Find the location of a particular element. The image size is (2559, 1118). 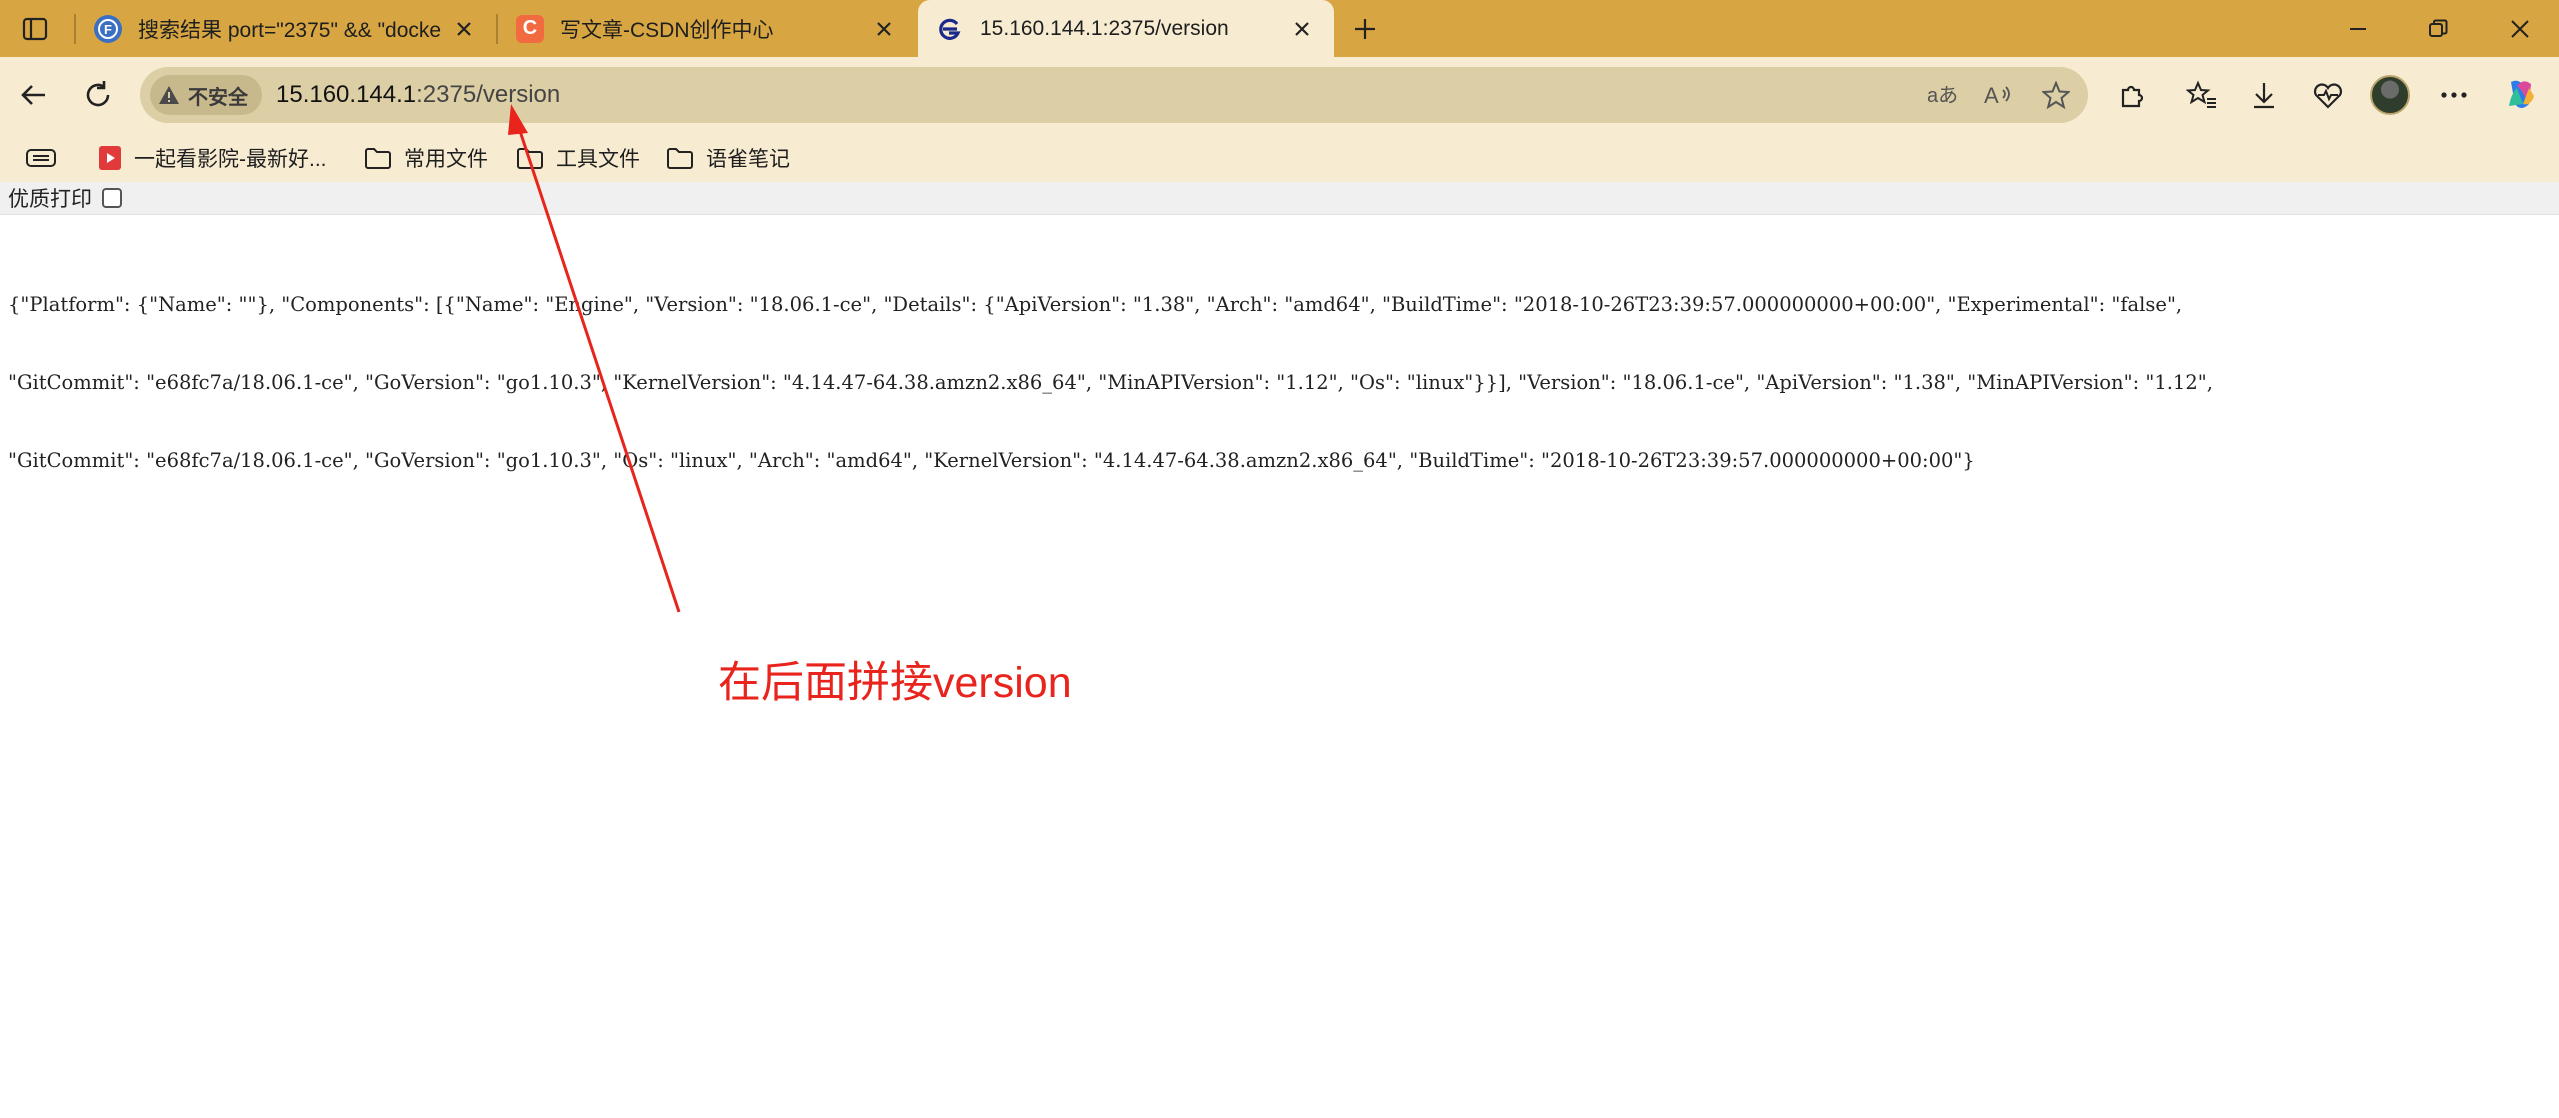

security-label: 不安全 is located at coordinates (218, 97).